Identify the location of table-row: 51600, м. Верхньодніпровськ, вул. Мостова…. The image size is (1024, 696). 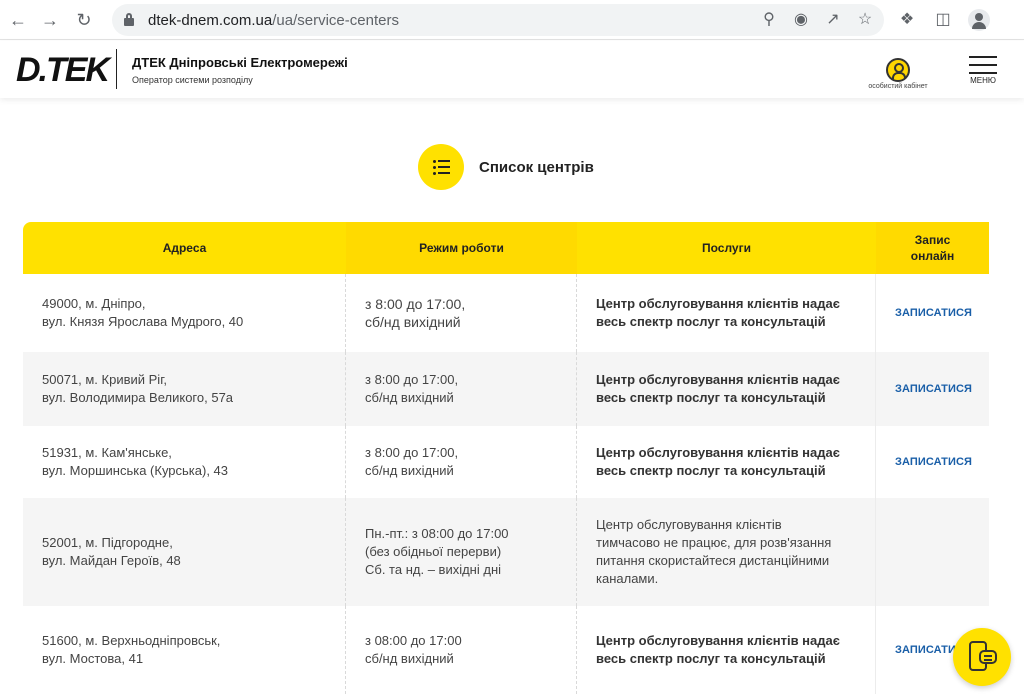
(506, 650).